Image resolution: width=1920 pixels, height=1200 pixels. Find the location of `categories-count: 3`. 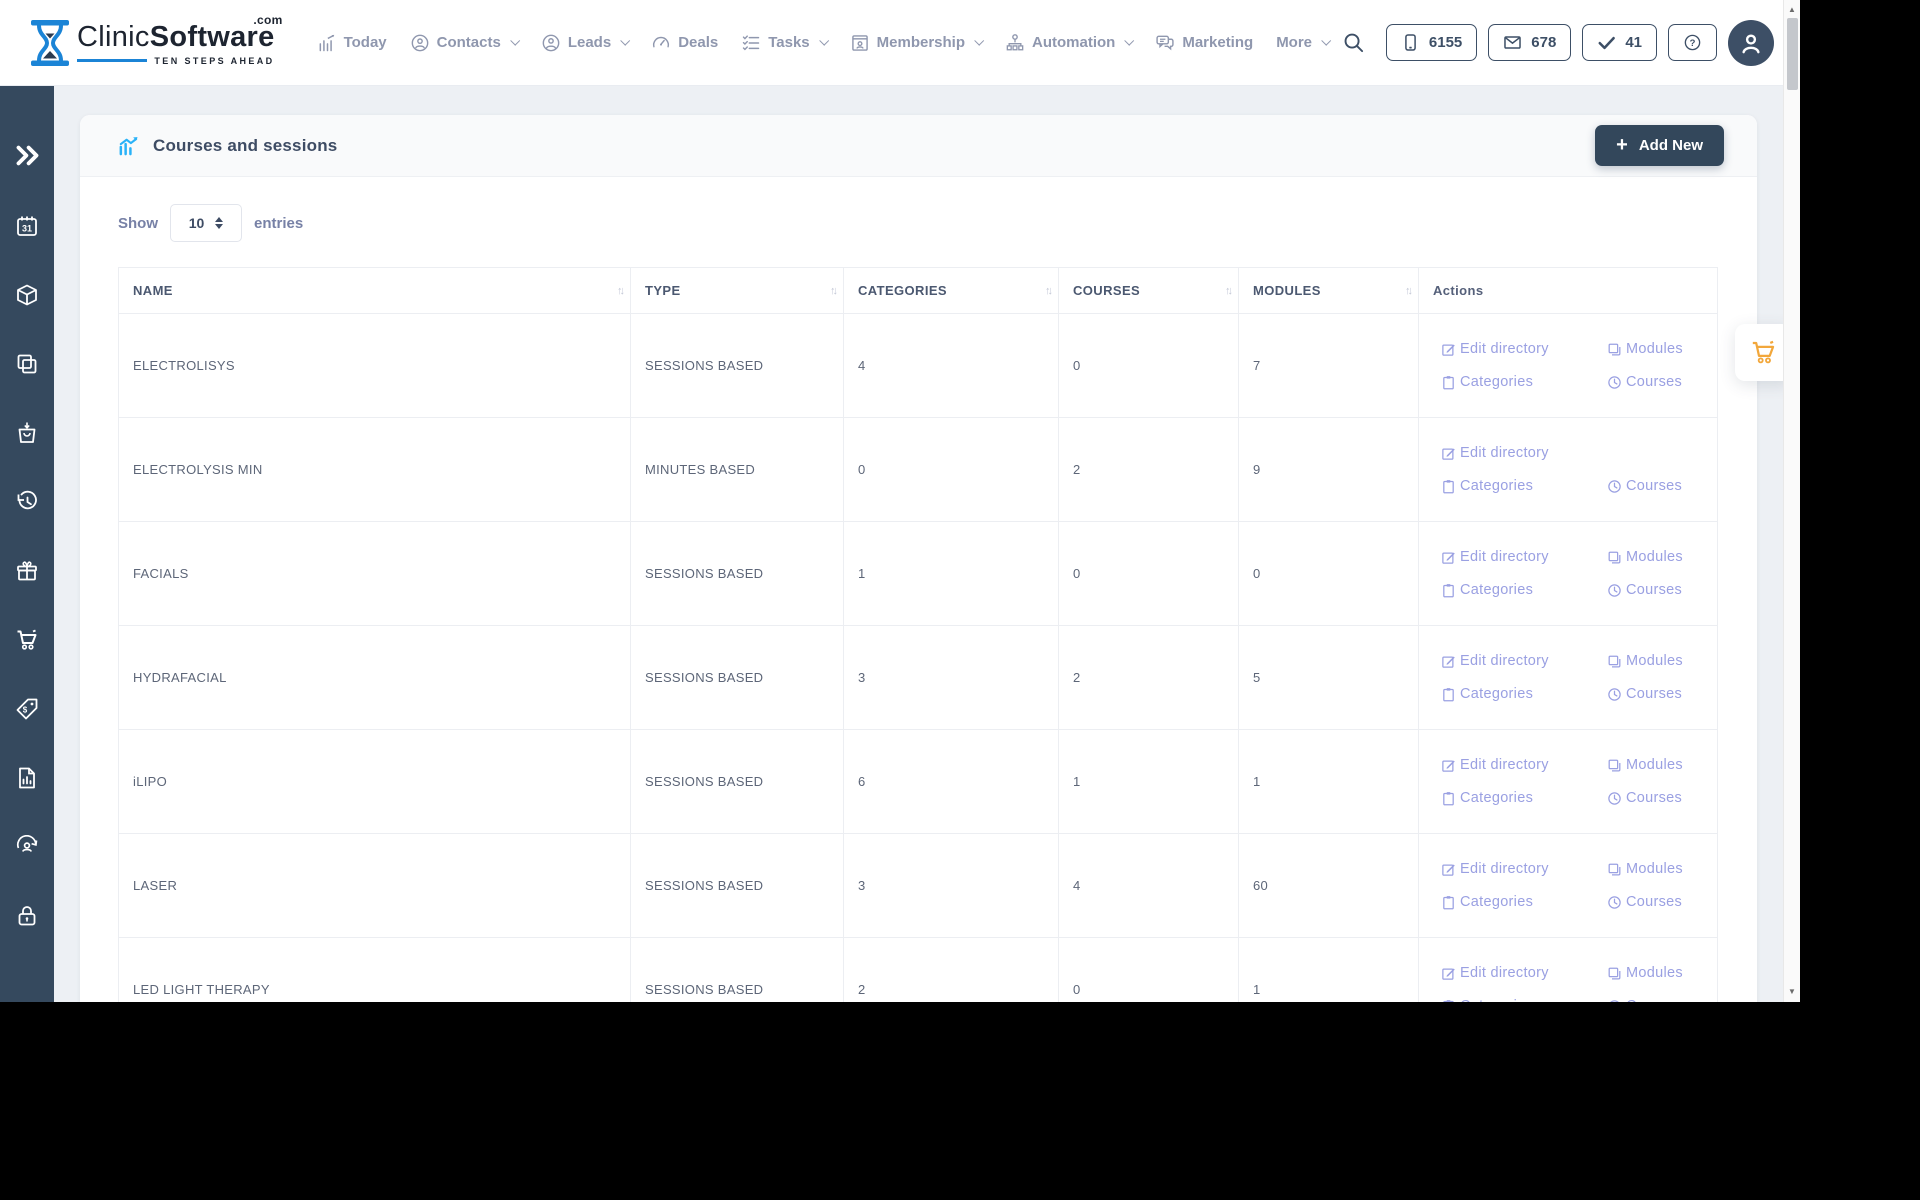

categories-count: 3 is located at coordinates (951, 885).